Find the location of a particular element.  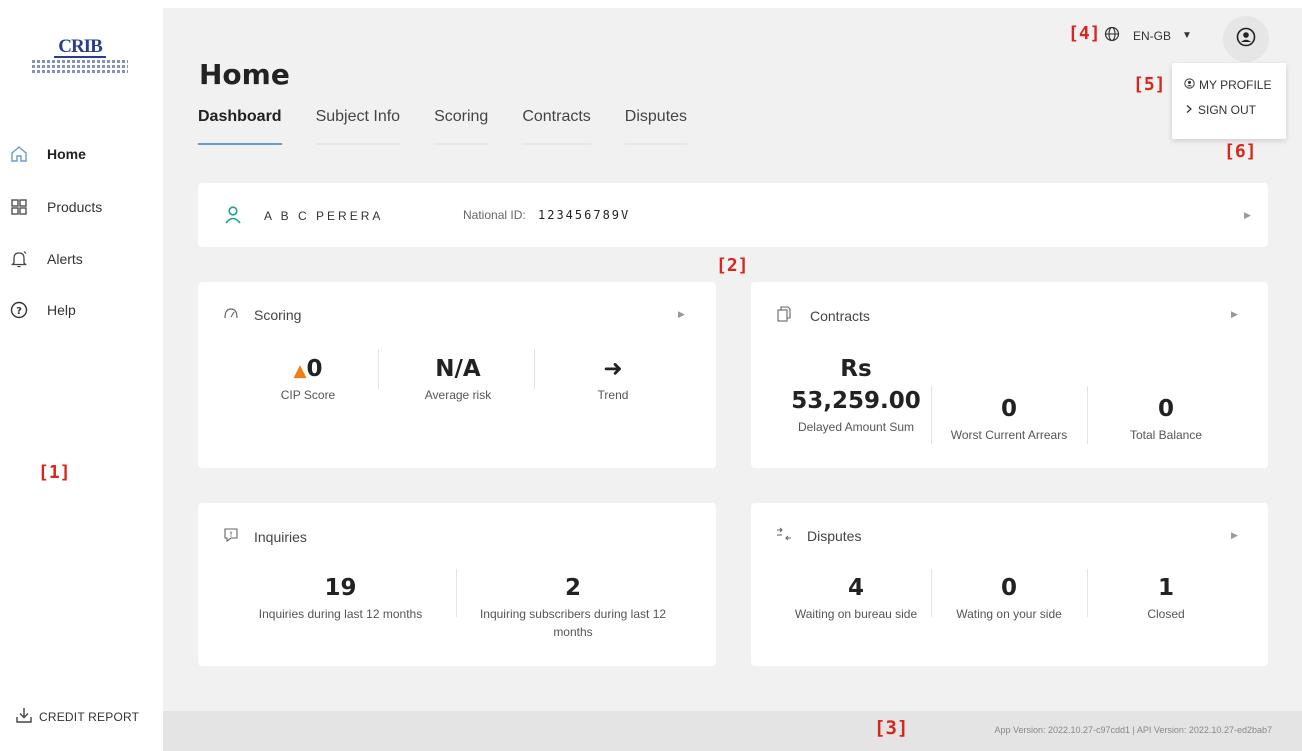

waiting-bureau-label: Waiting on bureau side is located at coordinates (856, 614).